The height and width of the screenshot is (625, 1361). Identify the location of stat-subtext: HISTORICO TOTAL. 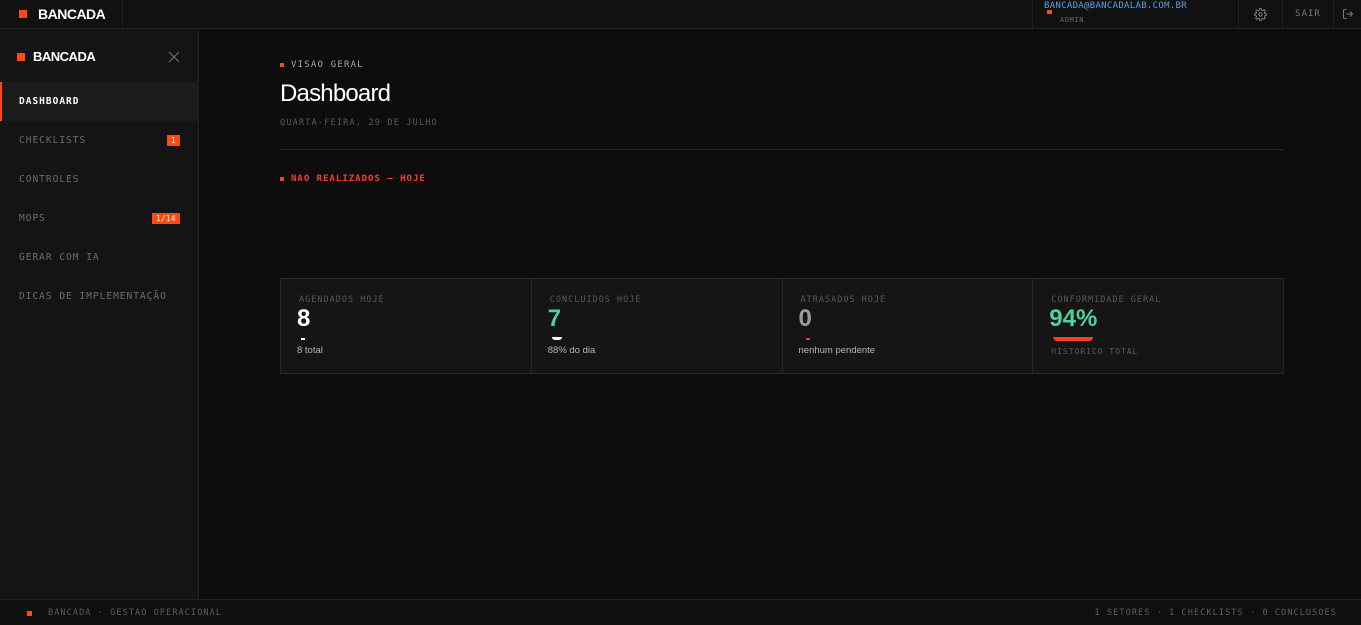
(1095, 351).